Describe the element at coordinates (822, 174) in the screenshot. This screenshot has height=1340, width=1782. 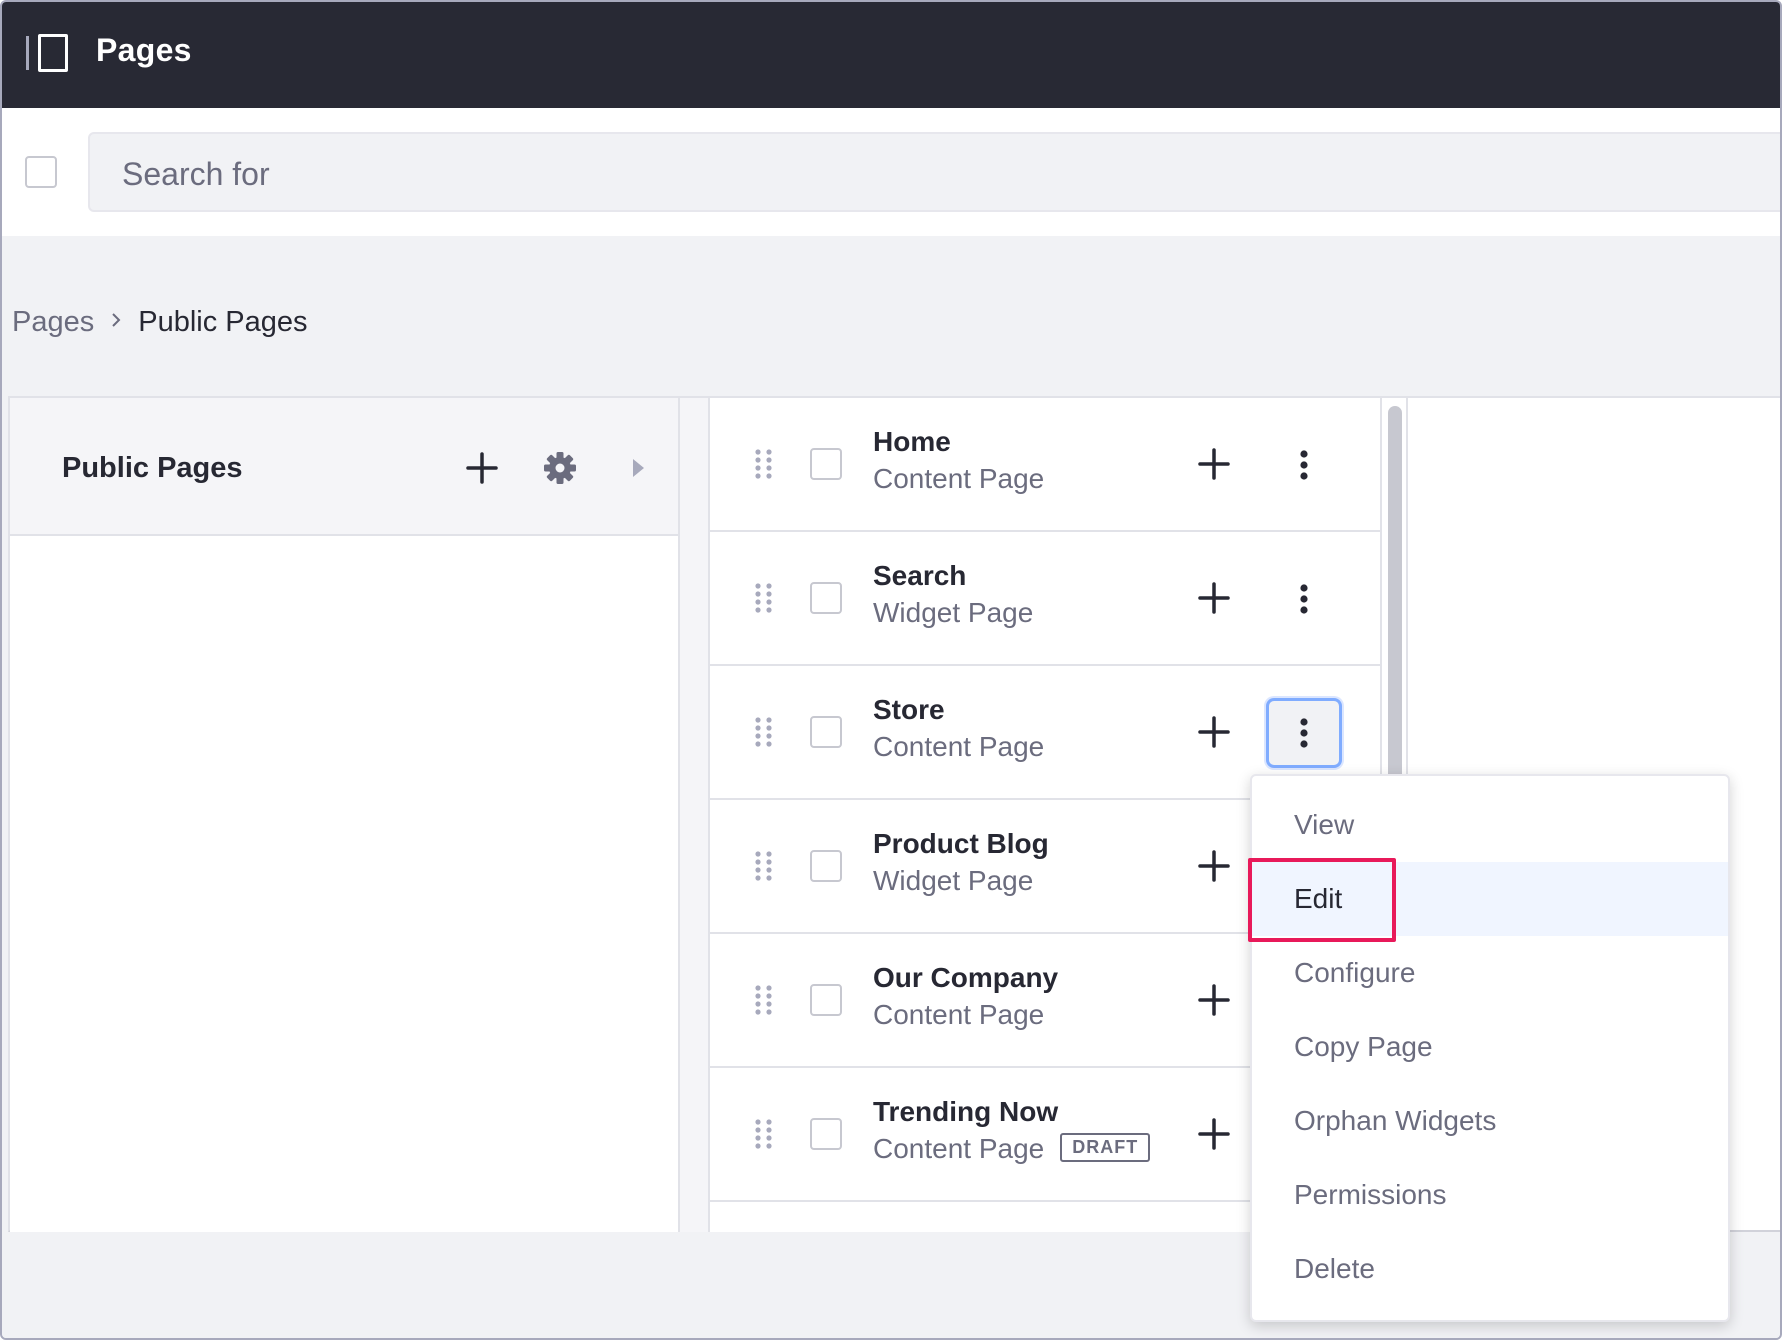
I see `search-input` at that location.